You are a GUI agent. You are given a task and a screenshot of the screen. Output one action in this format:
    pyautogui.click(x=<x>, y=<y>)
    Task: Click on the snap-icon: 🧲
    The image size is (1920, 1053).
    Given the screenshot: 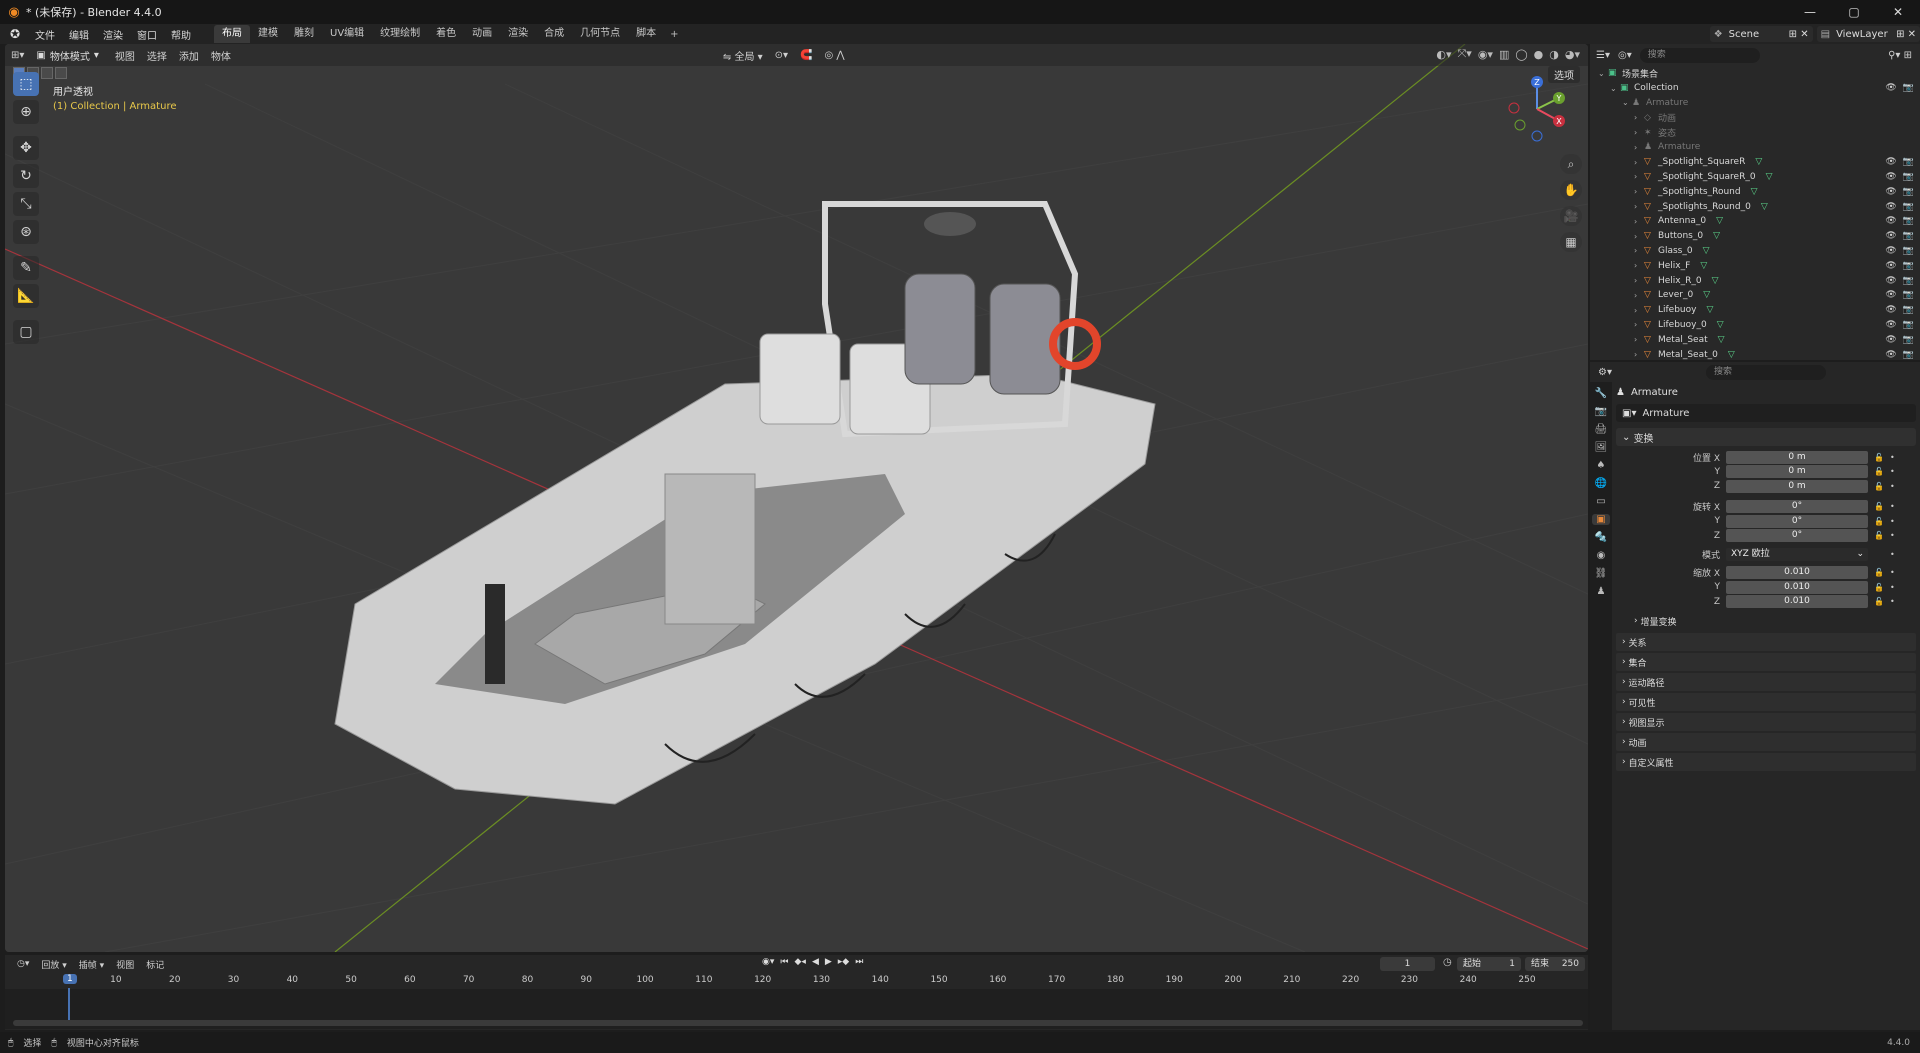 What is the action you would take?
    pyautogui.click(x=806, y=55)
    